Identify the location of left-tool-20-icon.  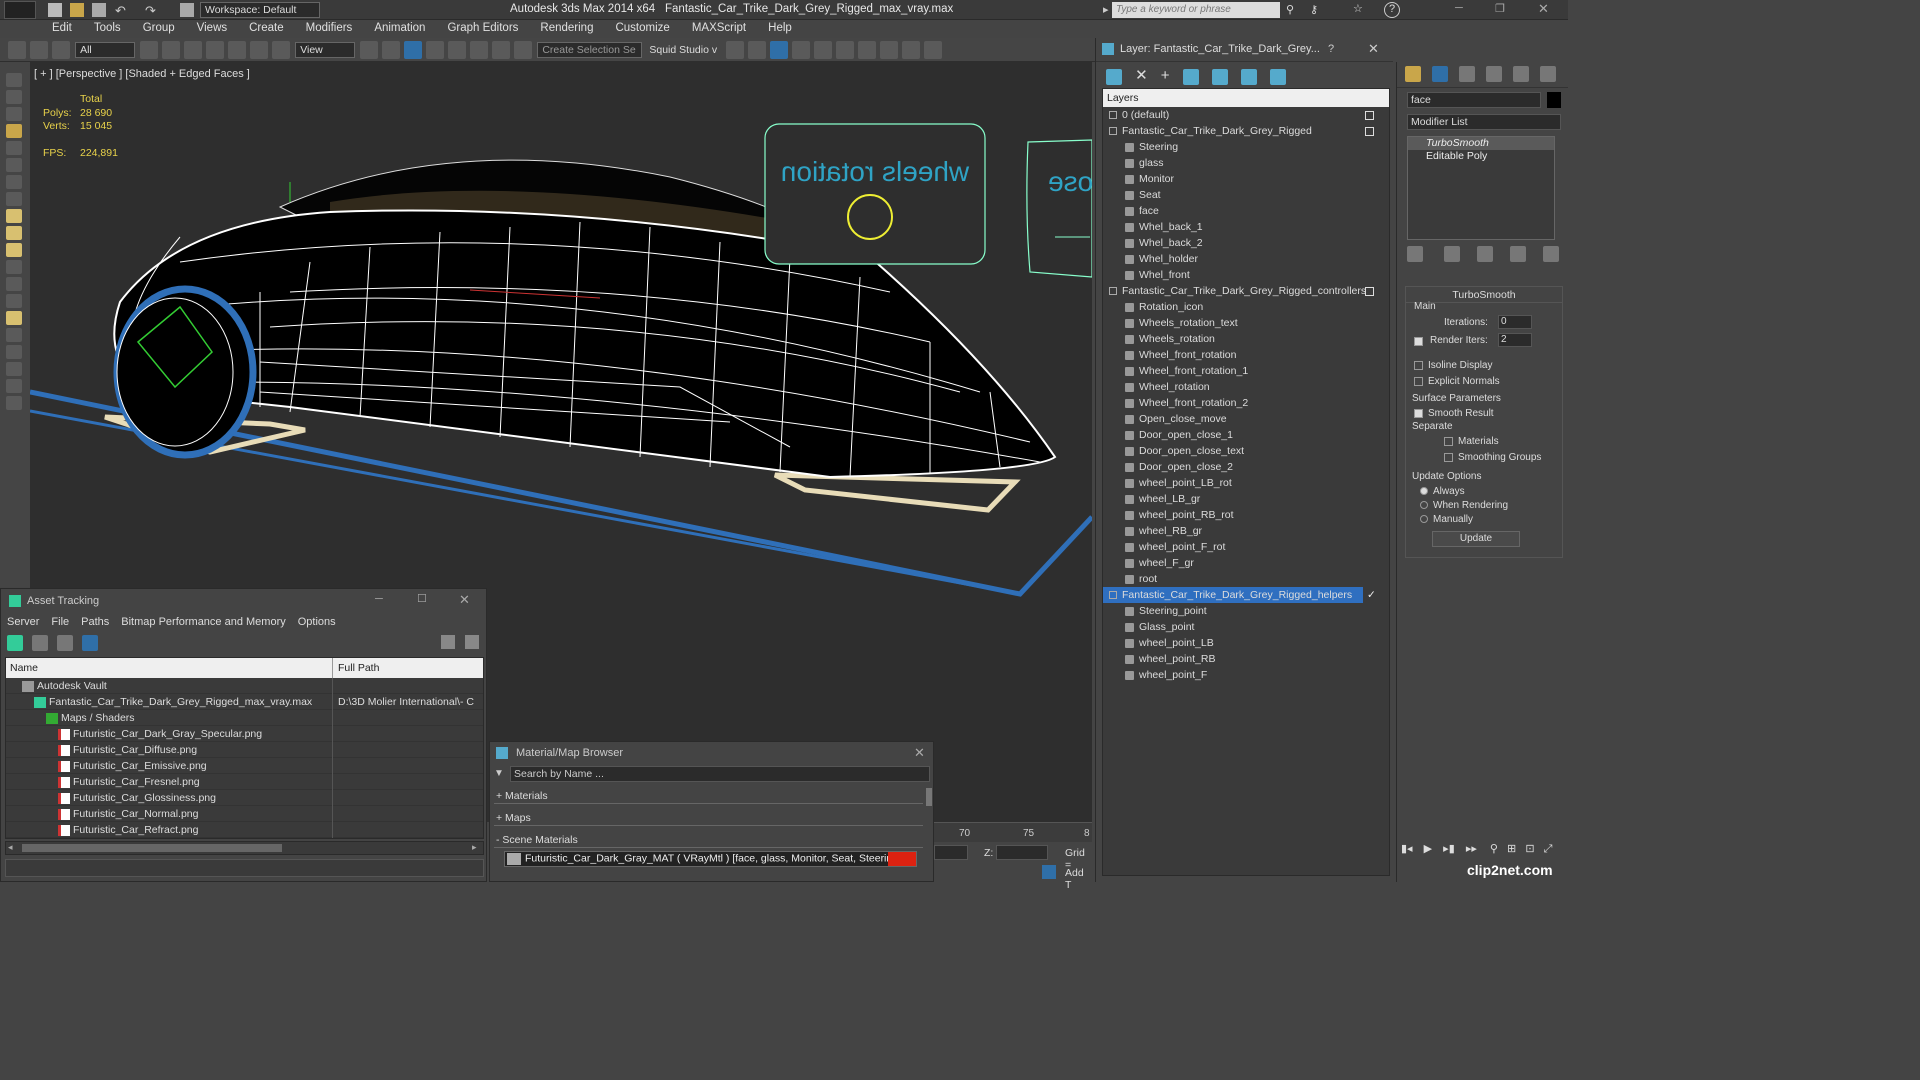
(14, 403).